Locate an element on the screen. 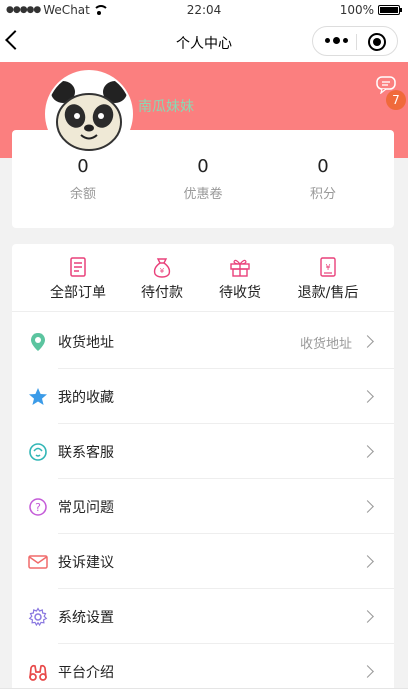 The image size is (408, 696). order-to-receive-button: 待收货 is located at coordinates (240, 279).